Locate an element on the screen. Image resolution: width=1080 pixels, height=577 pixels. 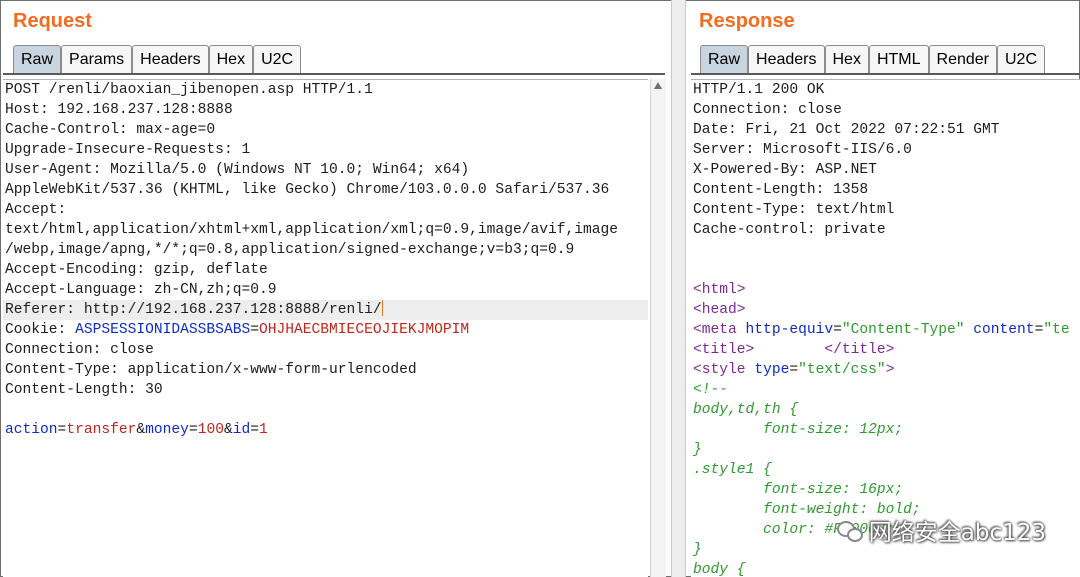
response-text-segment: Content-Length: 1358 is located at coordinates (781, 190).